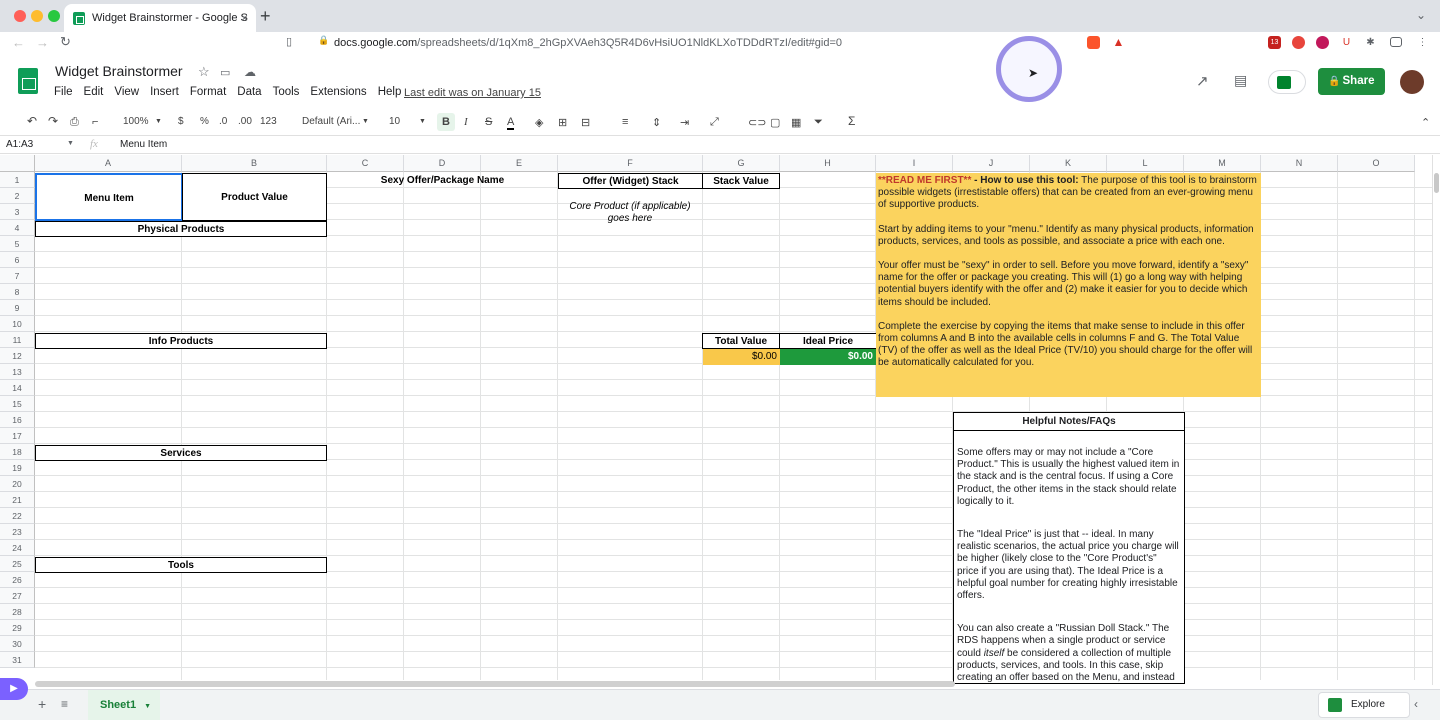  What do you see at coordinates (289, 41) in the screenshot?
I see `bookmark-icon: ▯` at bounding box center [289, 41].